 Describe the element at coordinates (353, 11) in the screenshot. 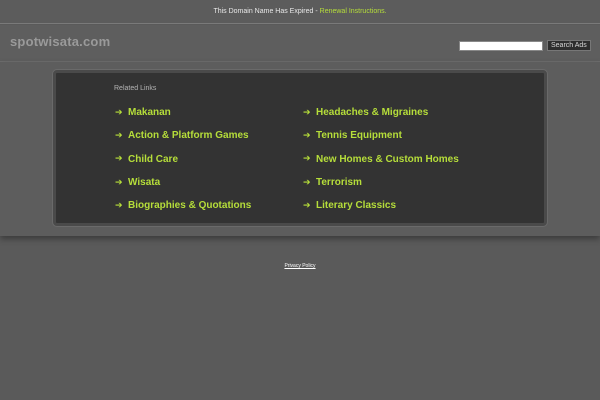

I see `renewal-instructions-link: Renewal Instructions.` at that location.